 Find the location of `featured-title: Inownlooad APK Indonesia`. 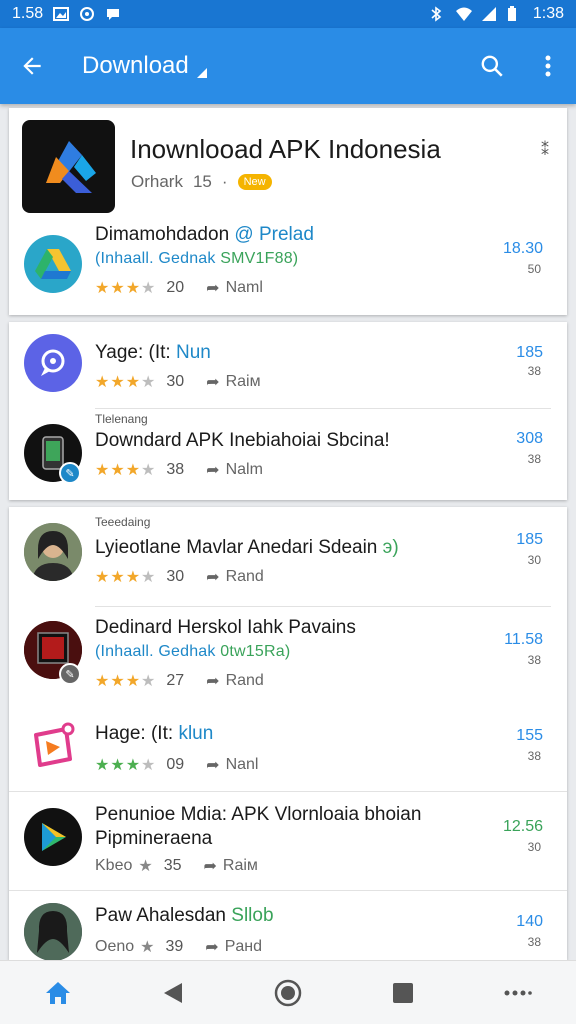

featured-title: Inownlooad APK Indonesia is located at coordinates (285, 149).